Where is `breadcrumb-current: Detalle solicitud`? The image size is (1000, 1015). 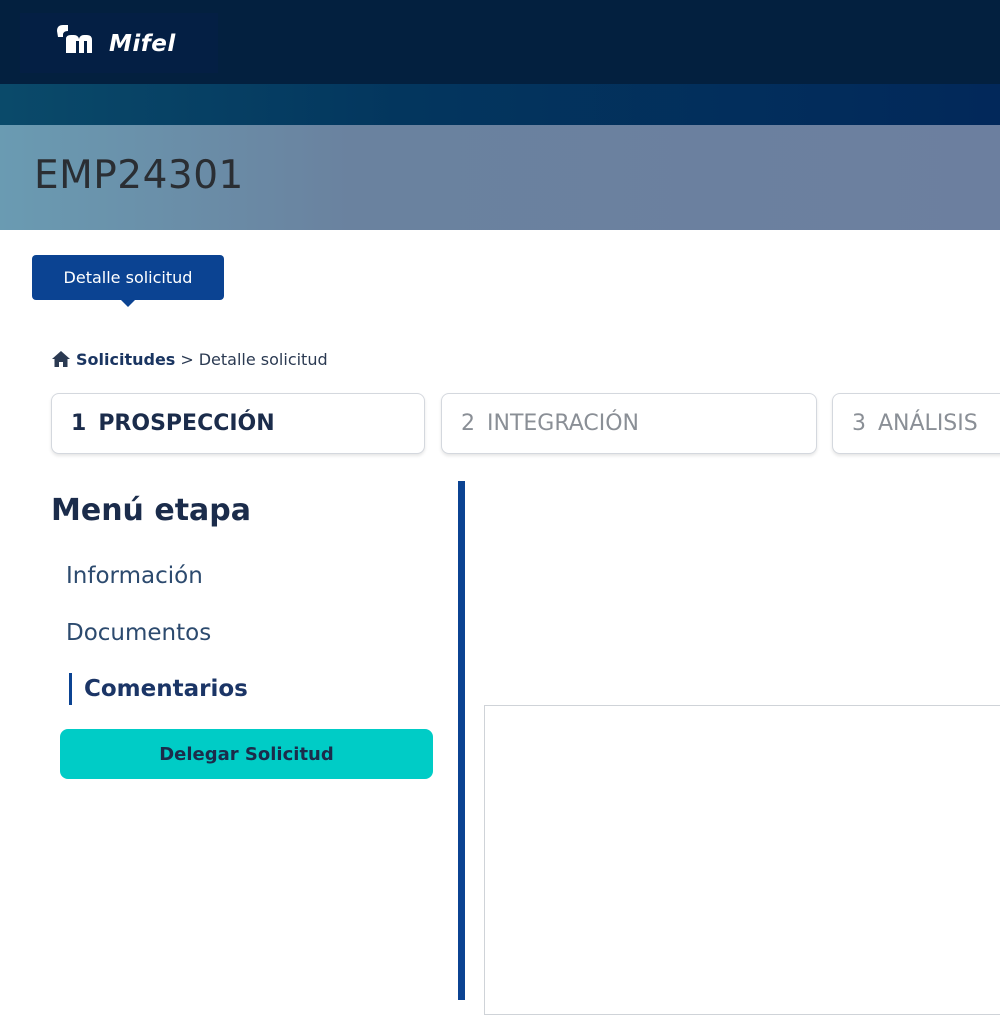
breadcrumb-current: Detalle solicitud is located at coordinates (263, 359).